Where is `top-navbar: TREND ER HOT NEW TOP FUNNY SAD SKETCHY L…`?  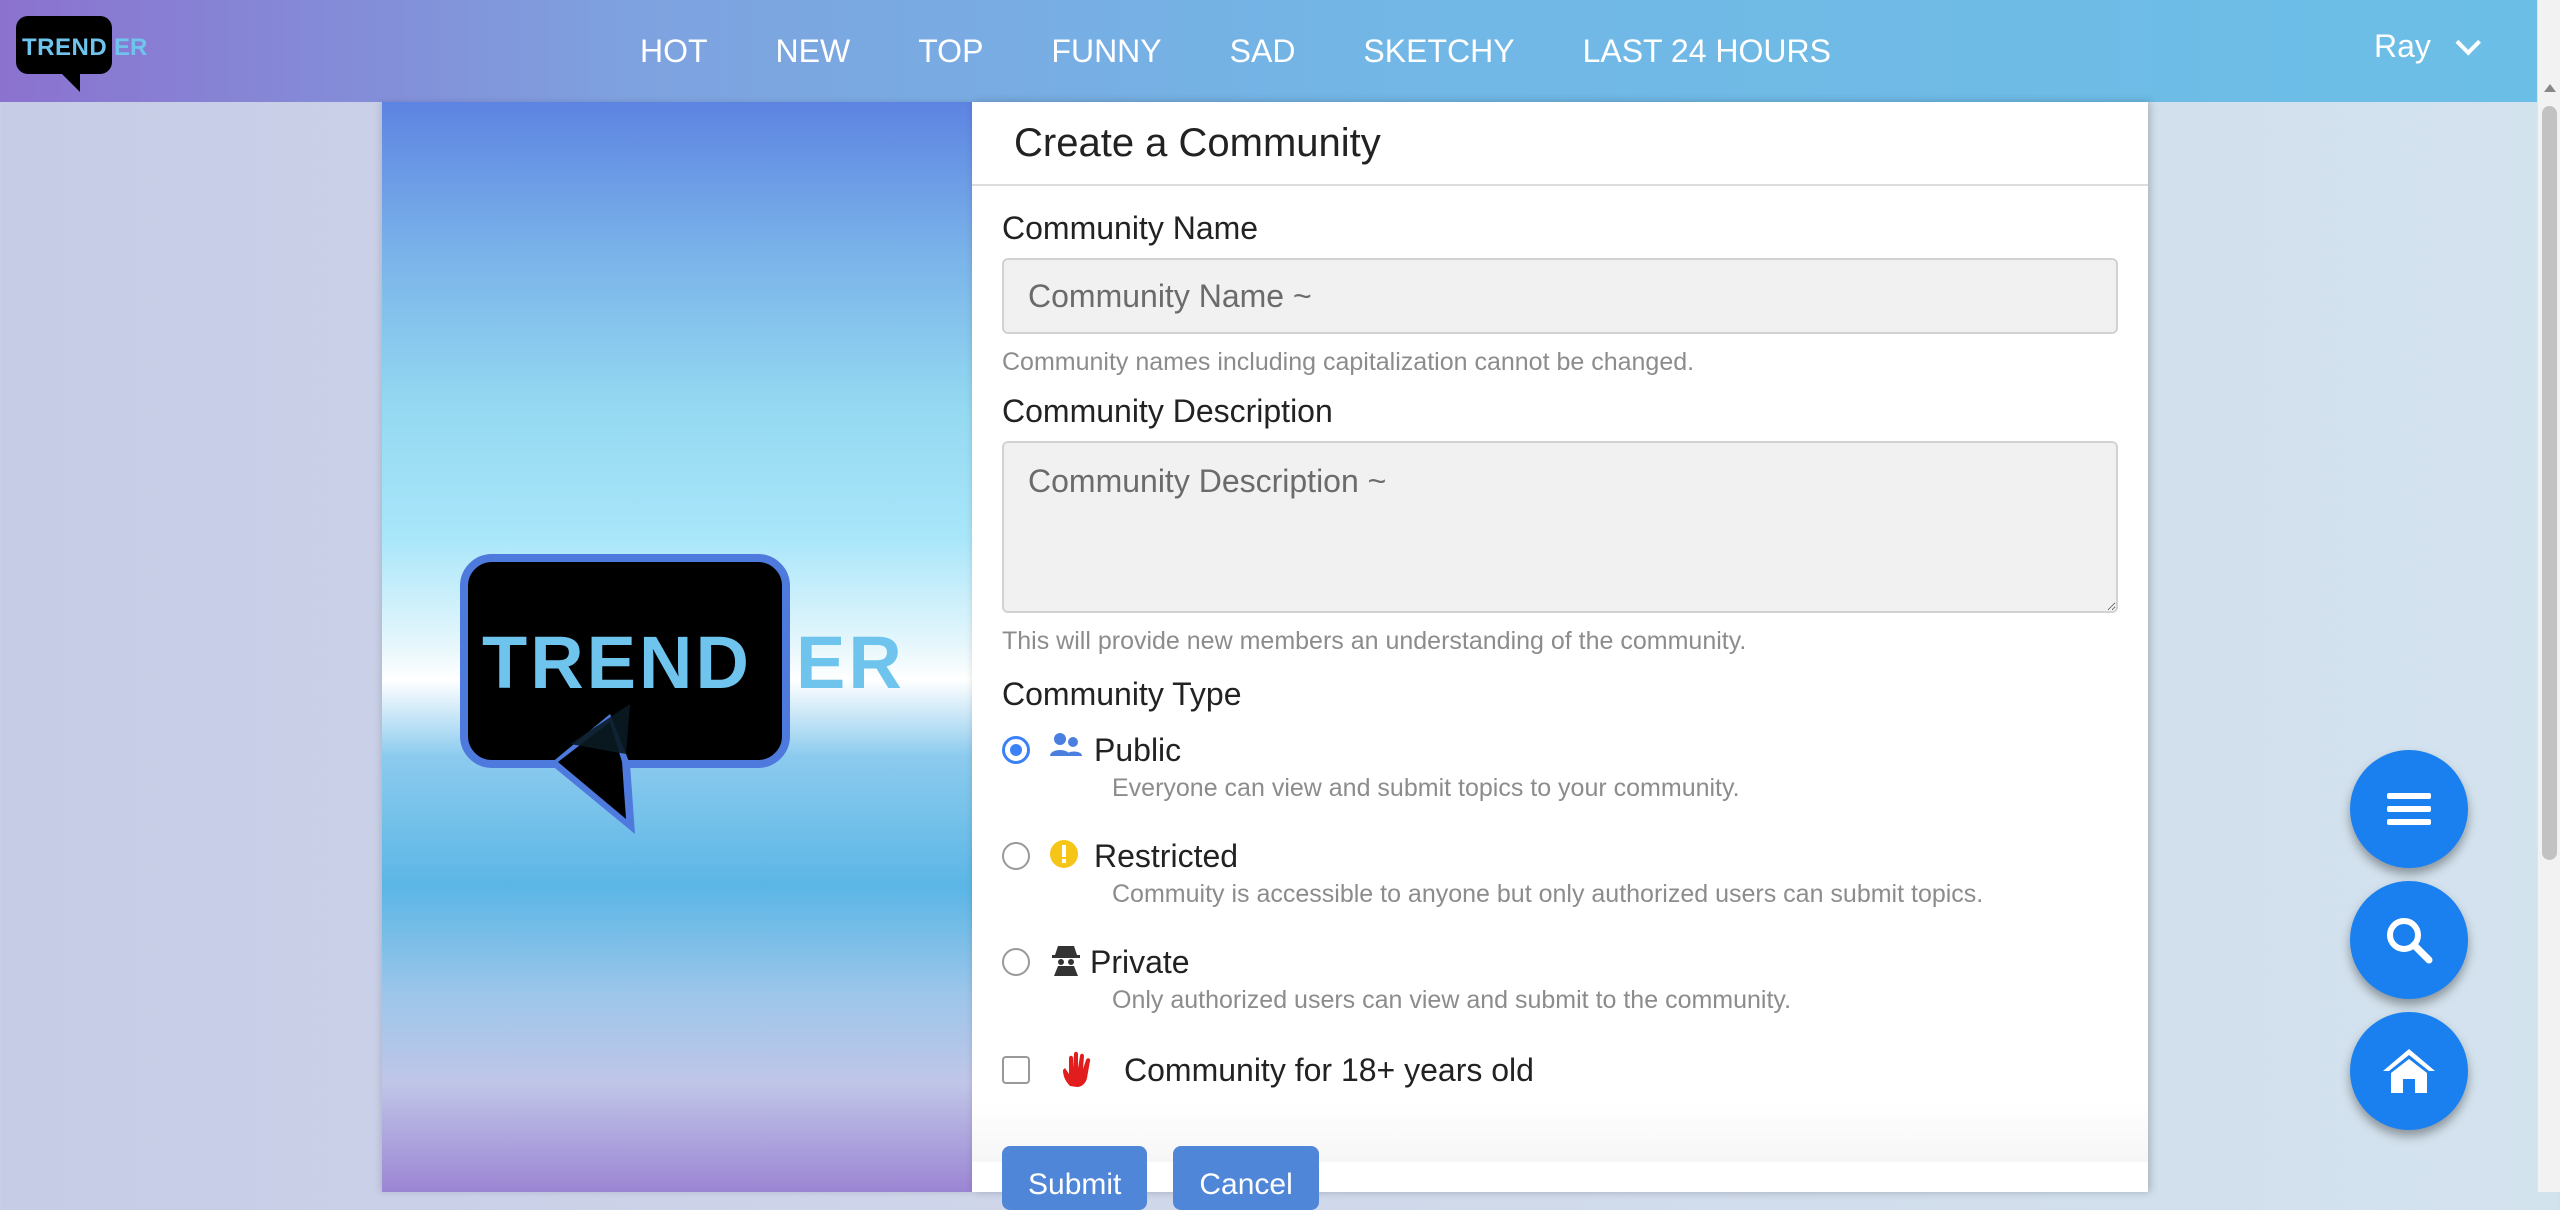
top-navbar: TREND ER HOT NEW TOP FUNNY SAD SKETCHY L… is located at coordinates (1268, 51).